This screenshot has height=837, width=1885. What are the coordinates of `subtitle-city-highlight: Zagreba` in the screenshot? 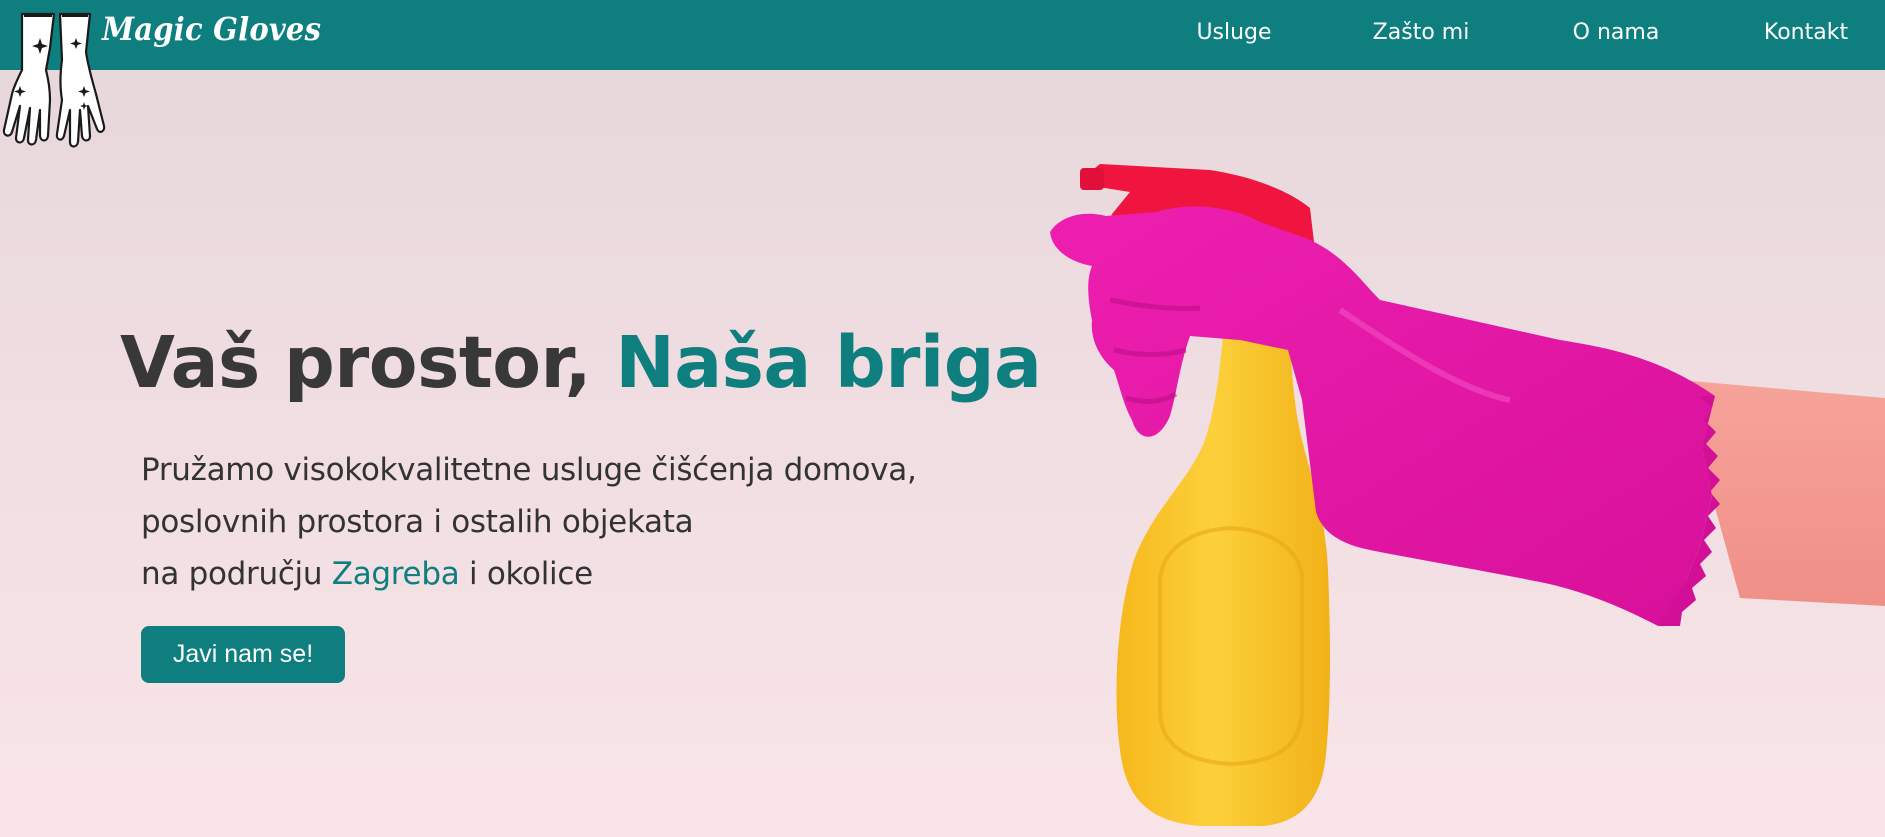 It's located at (395, 574).